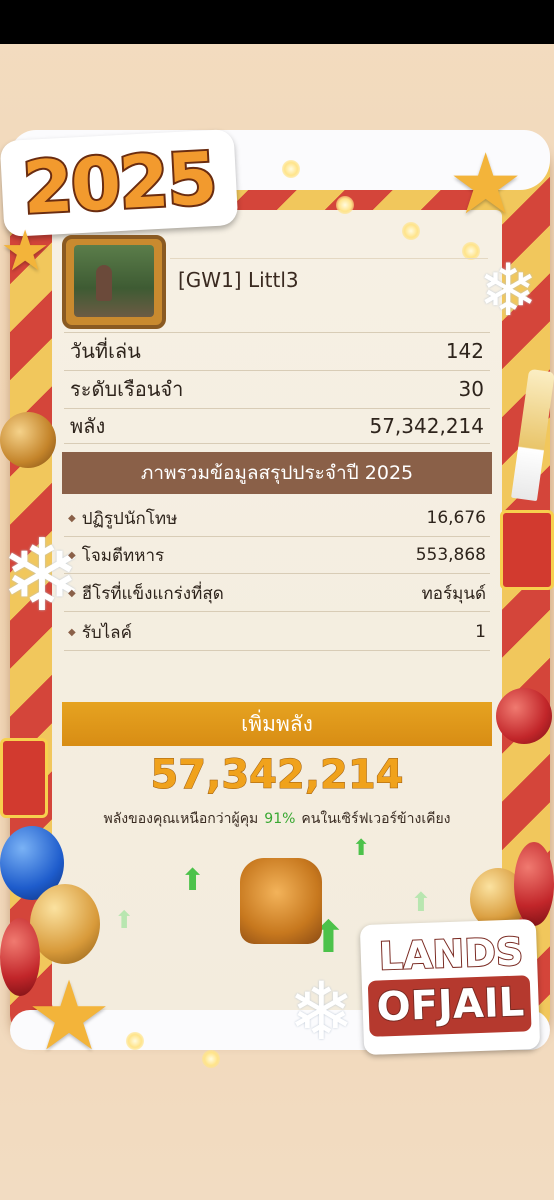 This screenshot has height=1200, width=554. What do you see at coordinates (280, 819) in the screenshot?
I see `compare-percent: 91%` at bounding box center [280, 819].